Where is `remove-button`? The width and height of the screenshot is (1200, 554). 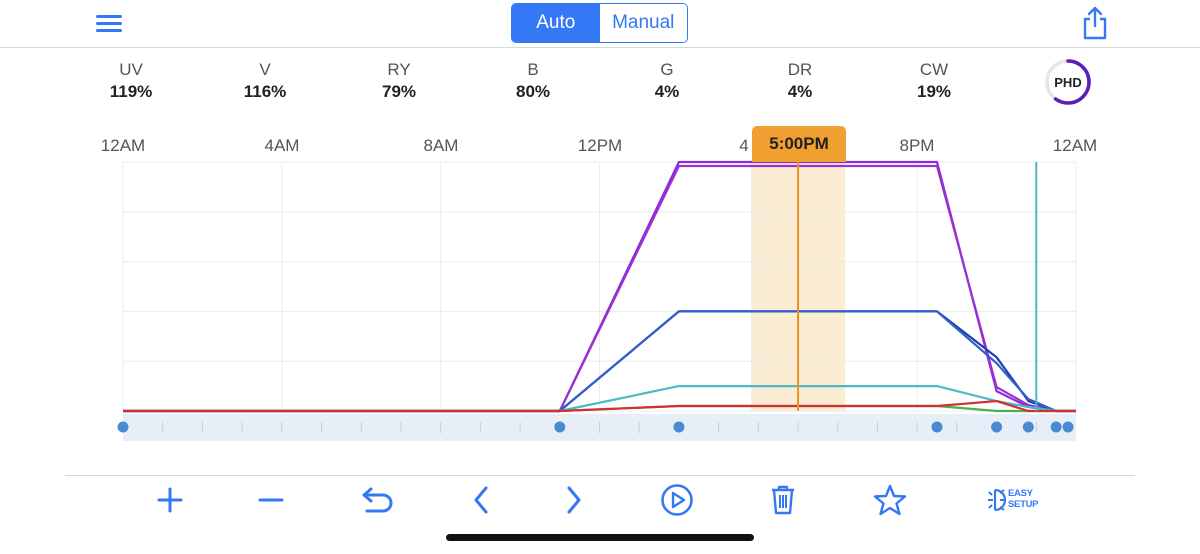 remove-button is located at coordinates (271, 500).